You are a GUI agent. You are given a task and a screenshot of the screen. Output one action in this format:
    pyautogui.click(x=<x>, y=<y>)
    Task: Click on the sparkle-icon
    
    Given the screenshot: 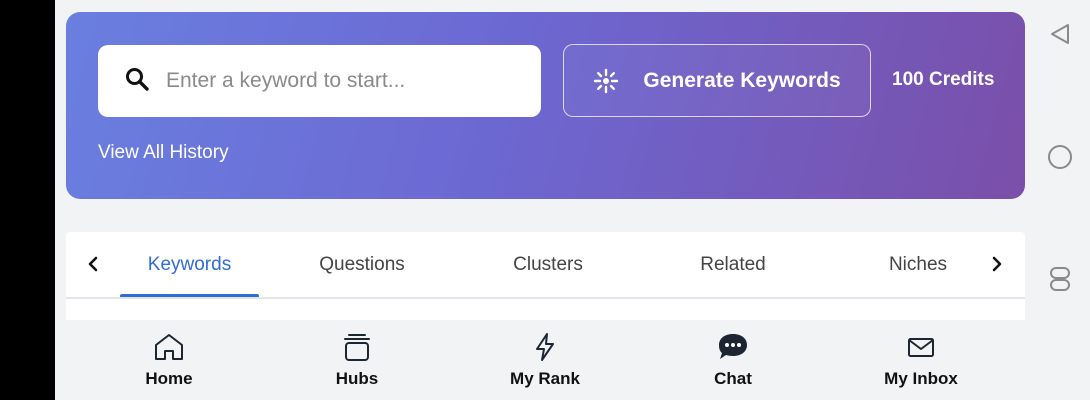 What is the action you would take?
    pyautogui.click(x=606, y=81)
    